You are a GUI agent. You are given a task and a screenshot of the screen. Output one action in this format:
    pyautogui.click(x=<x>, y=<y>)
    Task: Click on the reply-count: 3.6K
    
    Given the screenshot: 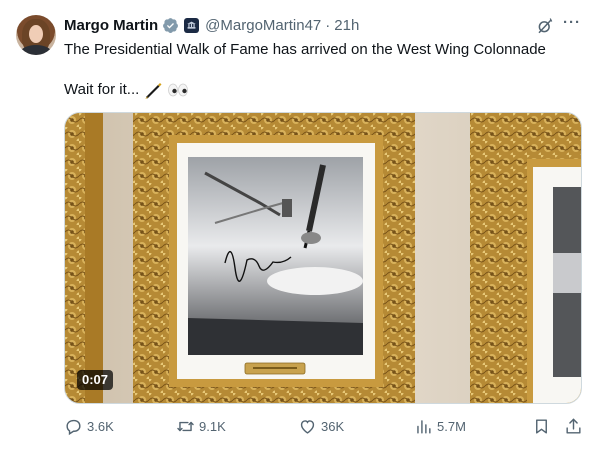 What is the action you would take?
    pyautogui.click(x=100, y=426)
    